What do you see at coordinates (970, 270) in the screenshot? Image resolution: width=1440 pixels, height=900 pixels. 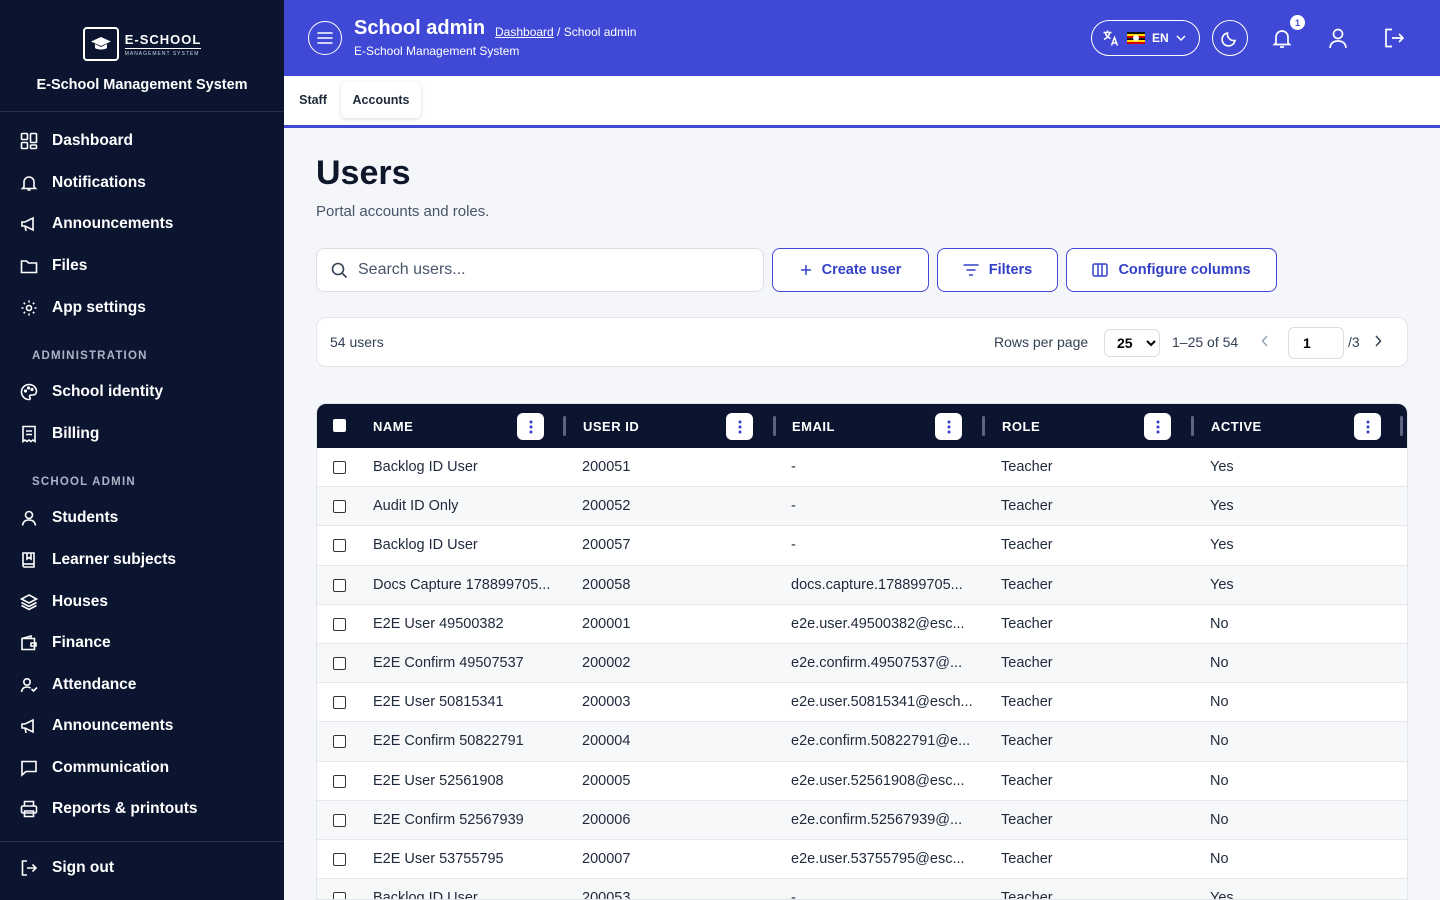 I see `filter-icon` at bounding box center [970, 270].